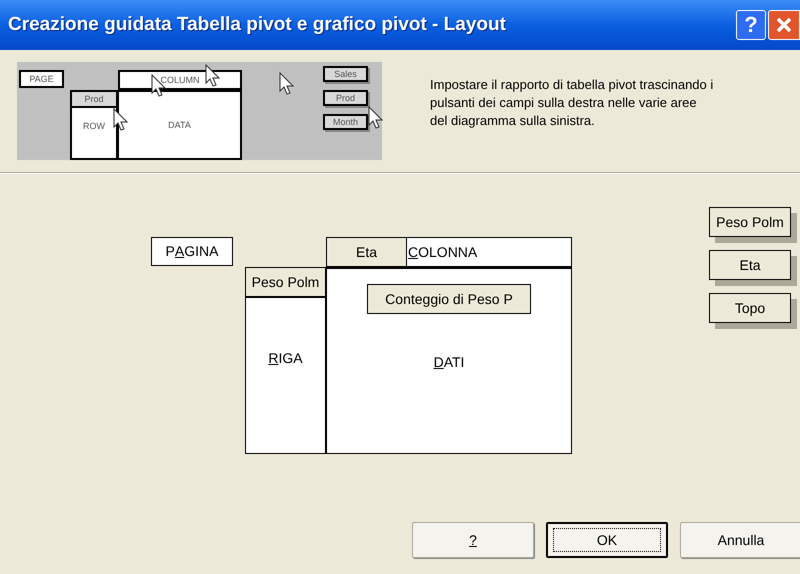  I want to click on column-area: Eta COLONNA, so click(449, 252).